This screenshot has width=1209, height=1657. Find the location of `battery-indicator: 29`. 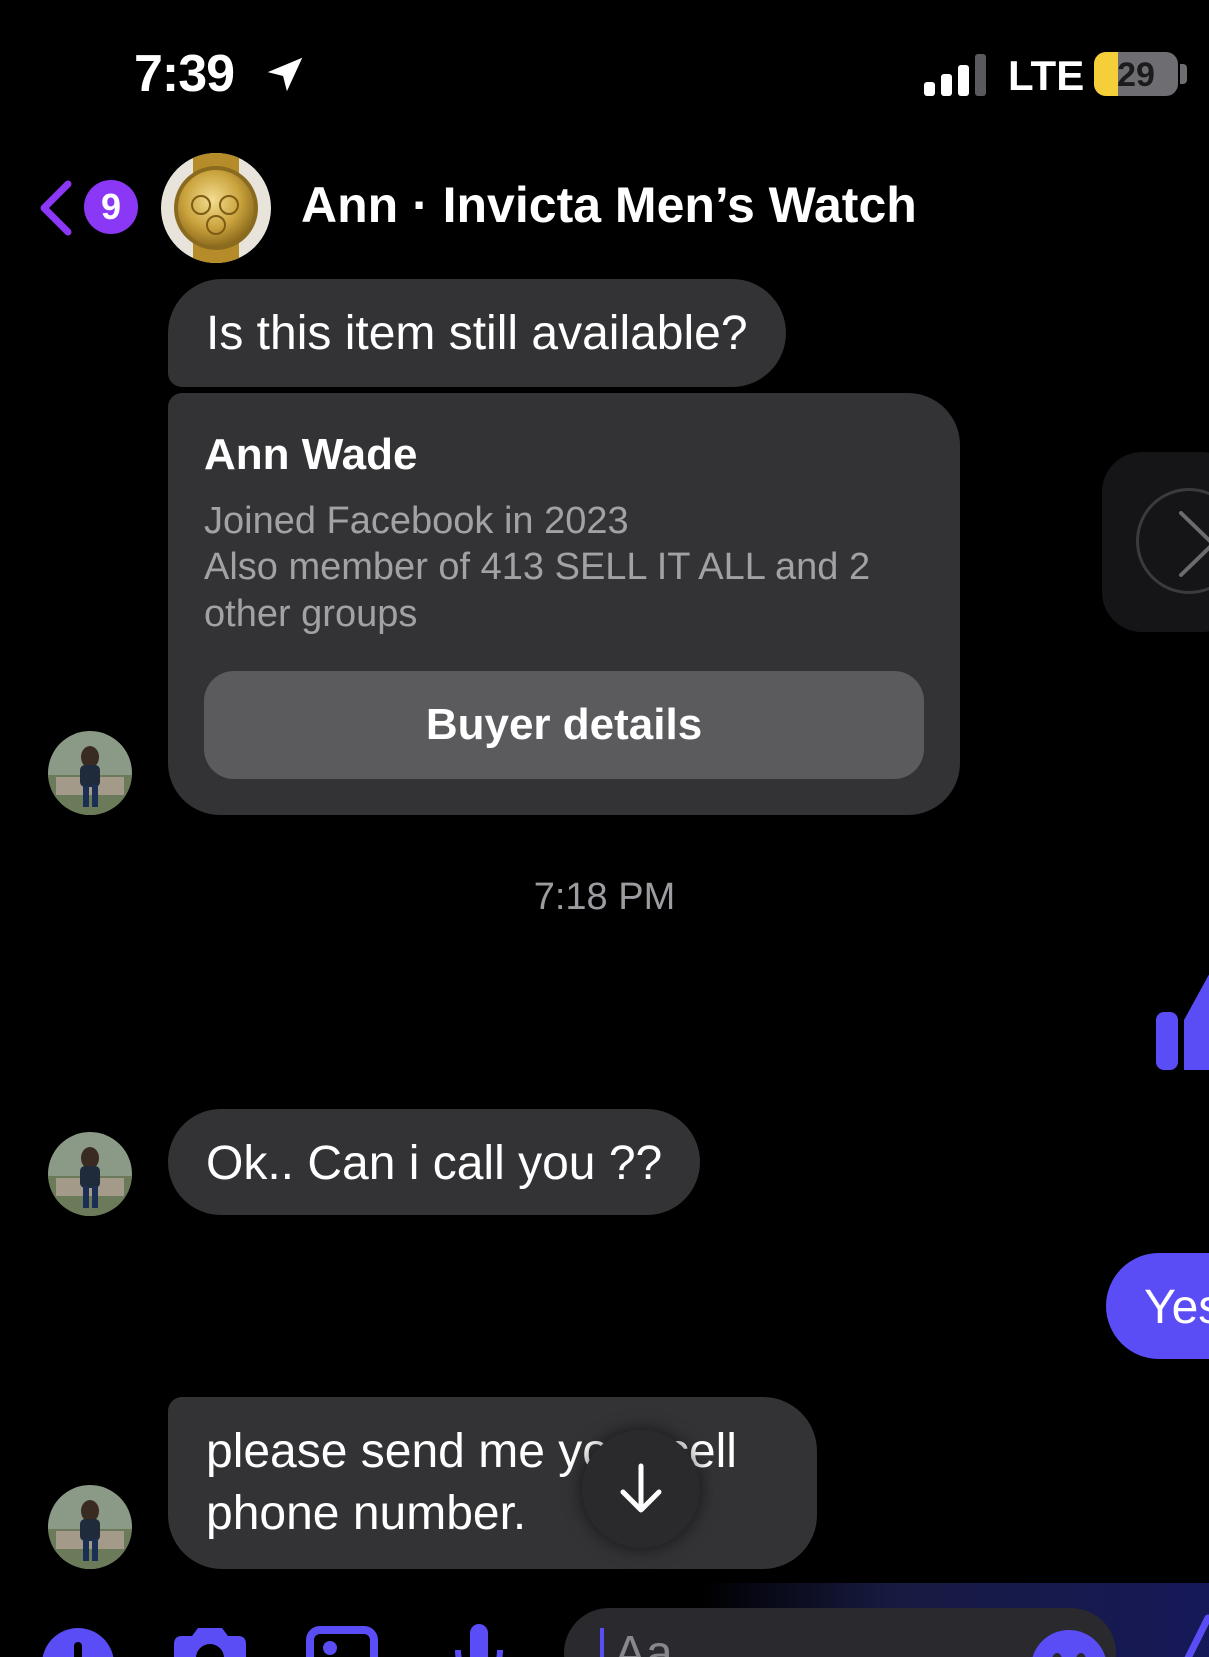

battery-indicator: 29 is located at coordinates (1136, 74).